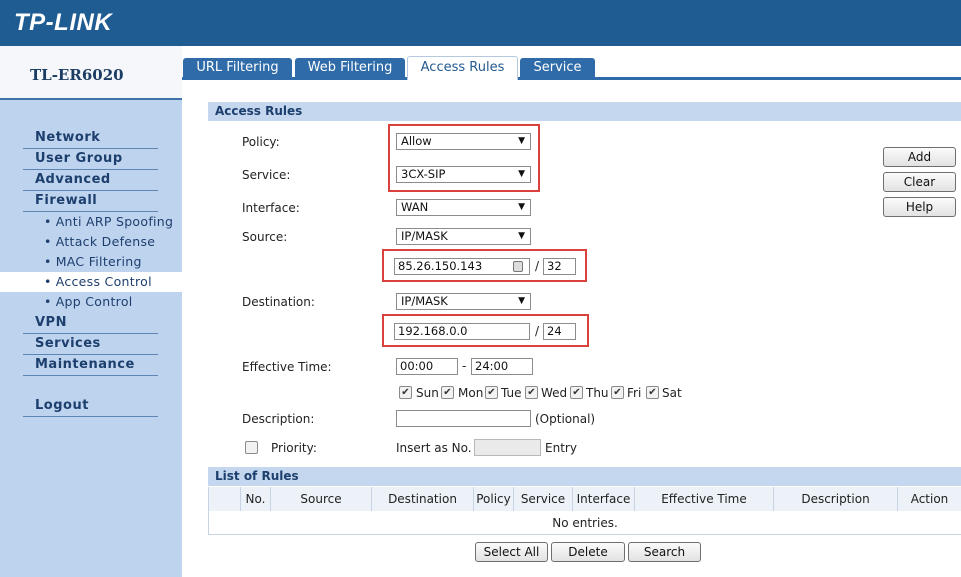 This screenshot has width=961, height=577. What do you see at coordinates (585, 523) in the screenshot?
I see `empty-list-message: No entries.` at bounding box center [585, 523].